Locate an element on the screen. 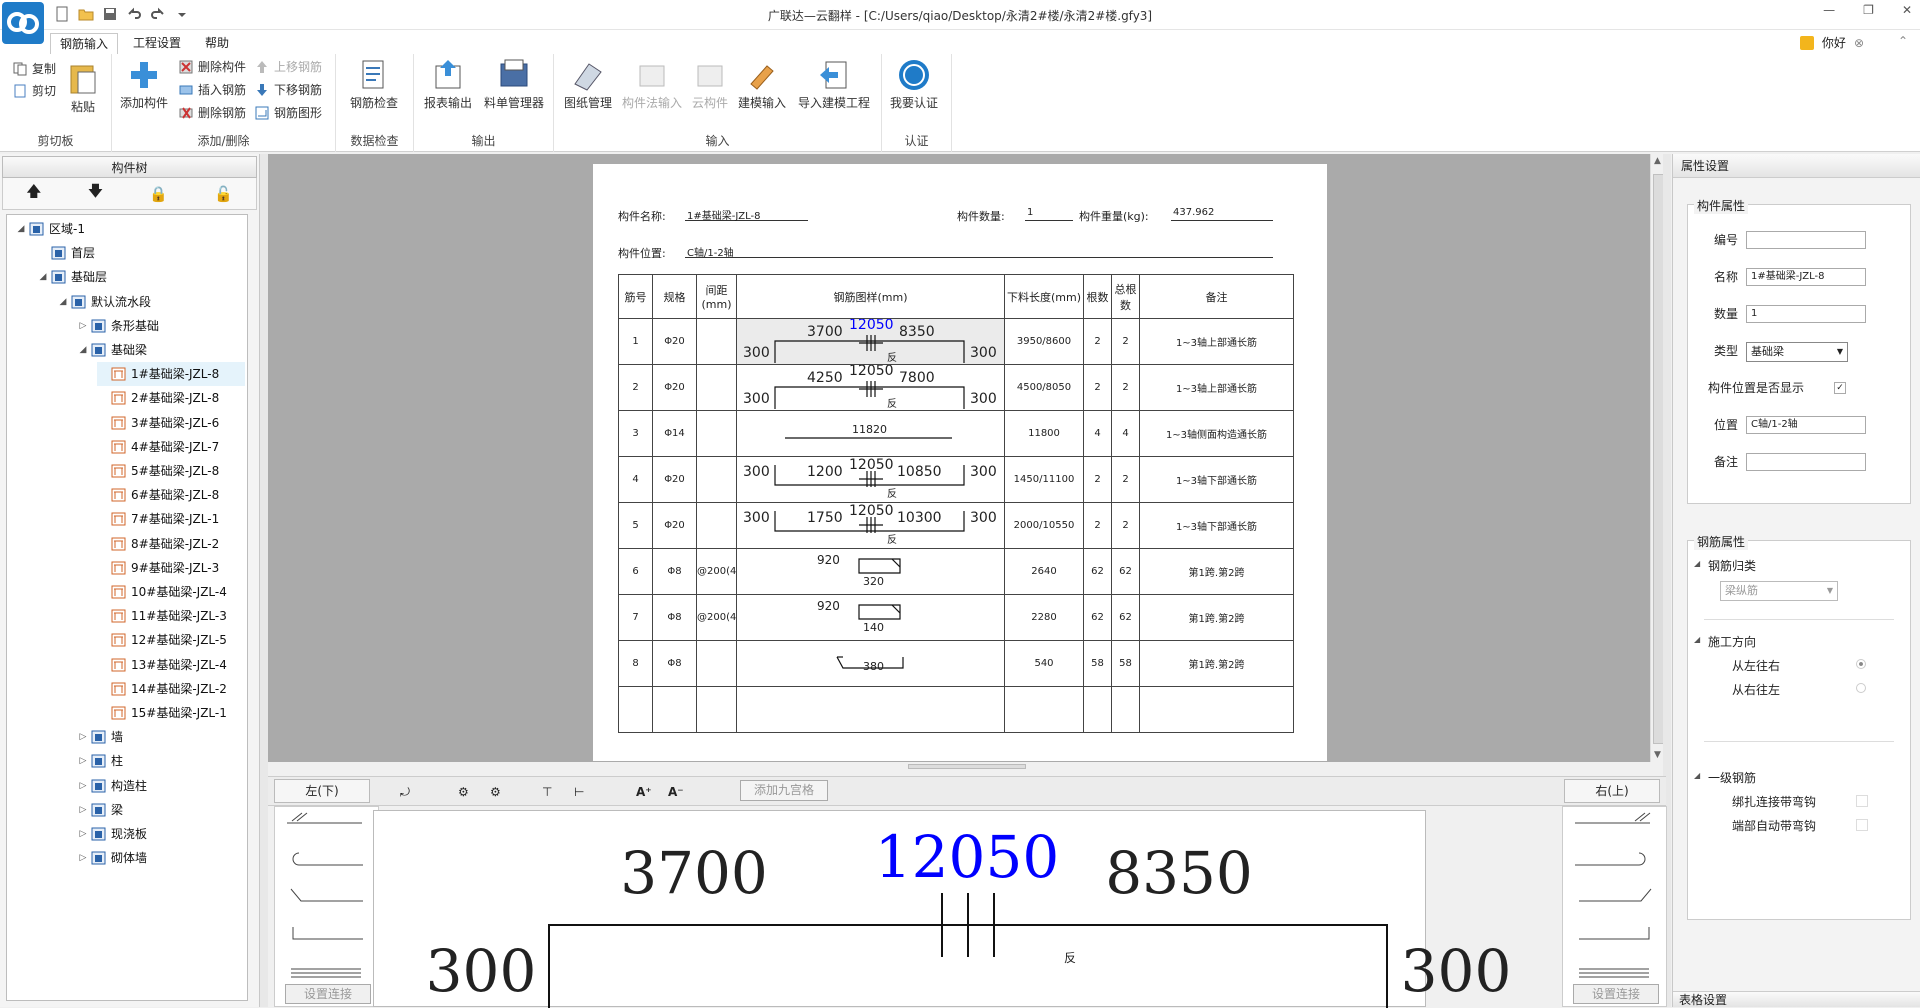  cell-remark: 1~3轴侧面构造通长筋 is located at coordinates (1216, 433).